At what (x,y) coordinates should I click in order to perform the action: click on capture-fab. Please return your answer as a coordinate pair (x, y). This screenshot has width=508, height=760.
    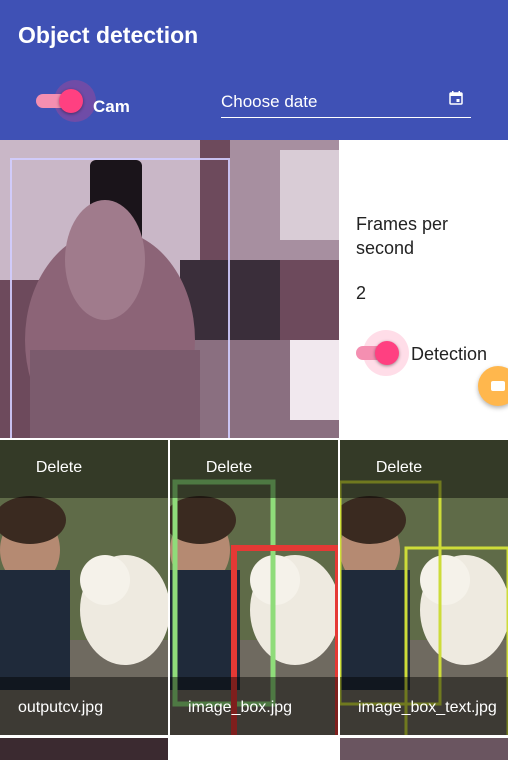
    Looking at the image, I should click on (493, 386).